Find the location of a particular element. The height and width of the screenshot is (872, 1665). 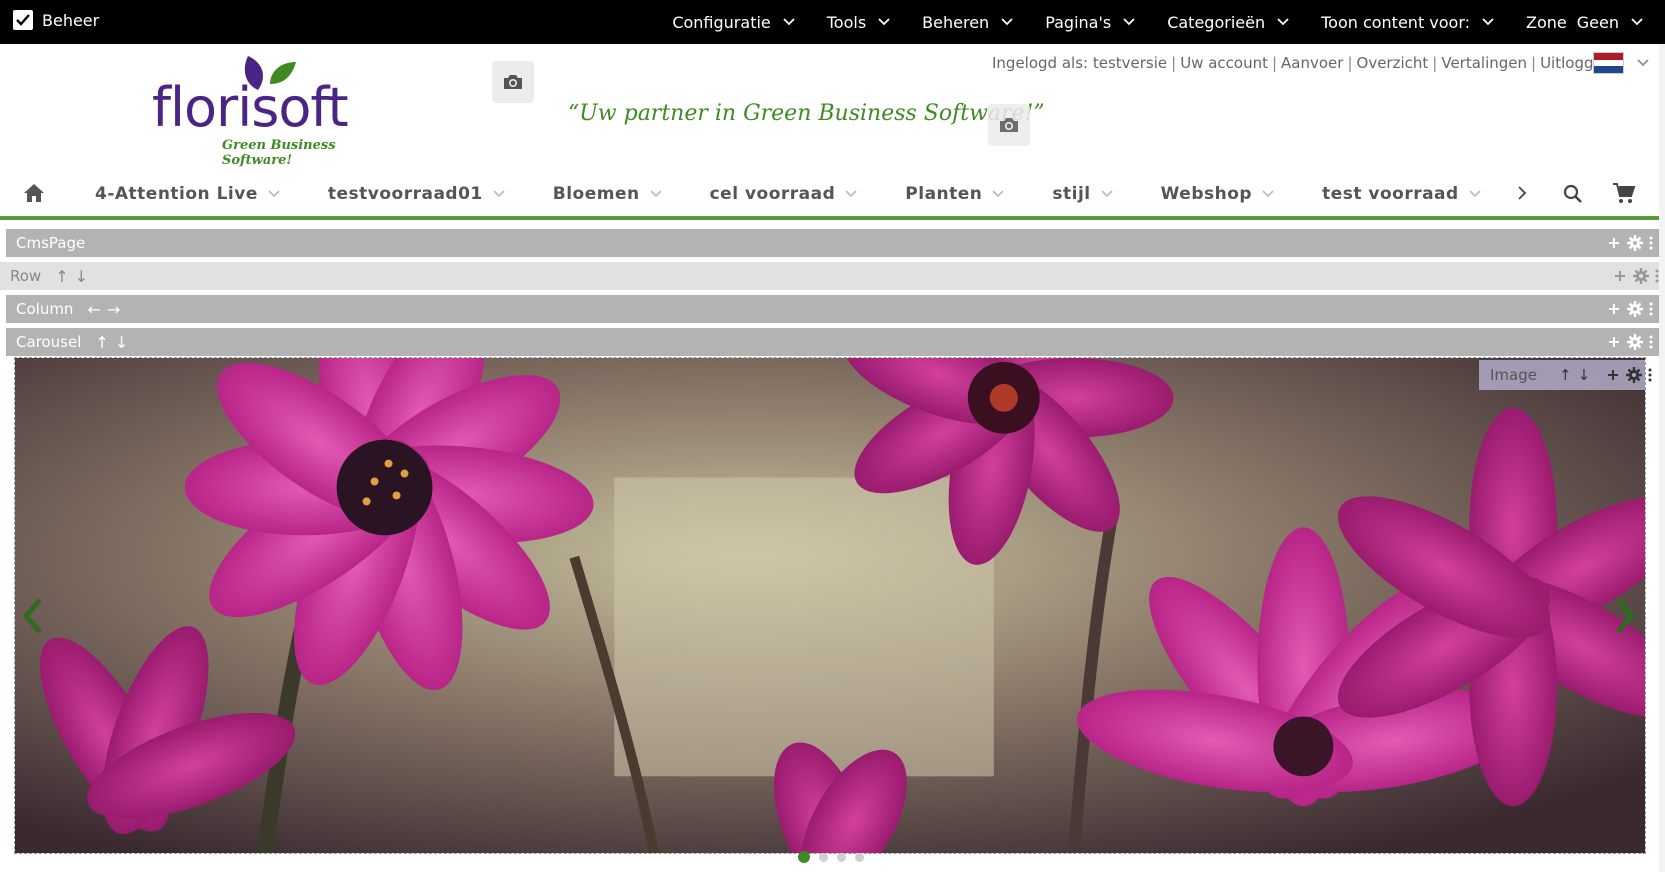

menu-paginas: Pagina's is located at coordinates (1091, 22).